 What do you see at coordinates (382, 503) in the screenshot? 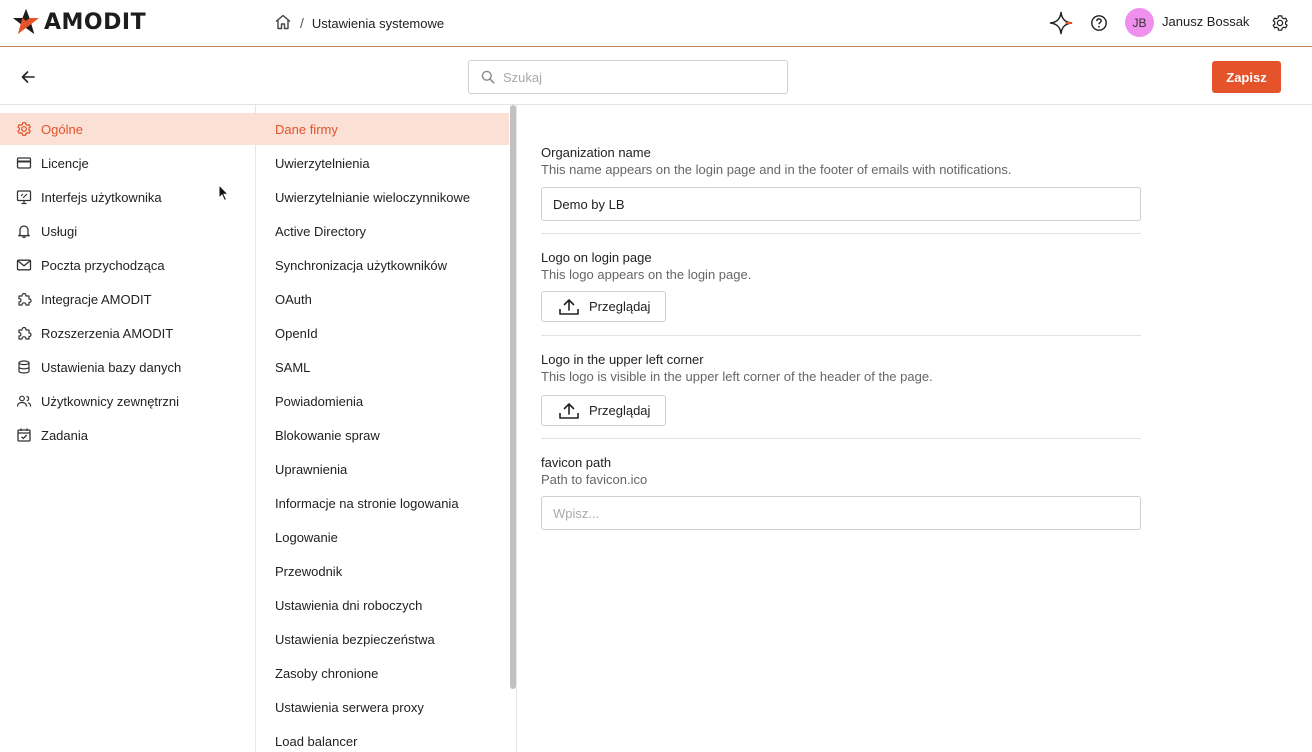
I see `subnav-item: Informacje na stronie logowania` at bounding box center [382, 503].